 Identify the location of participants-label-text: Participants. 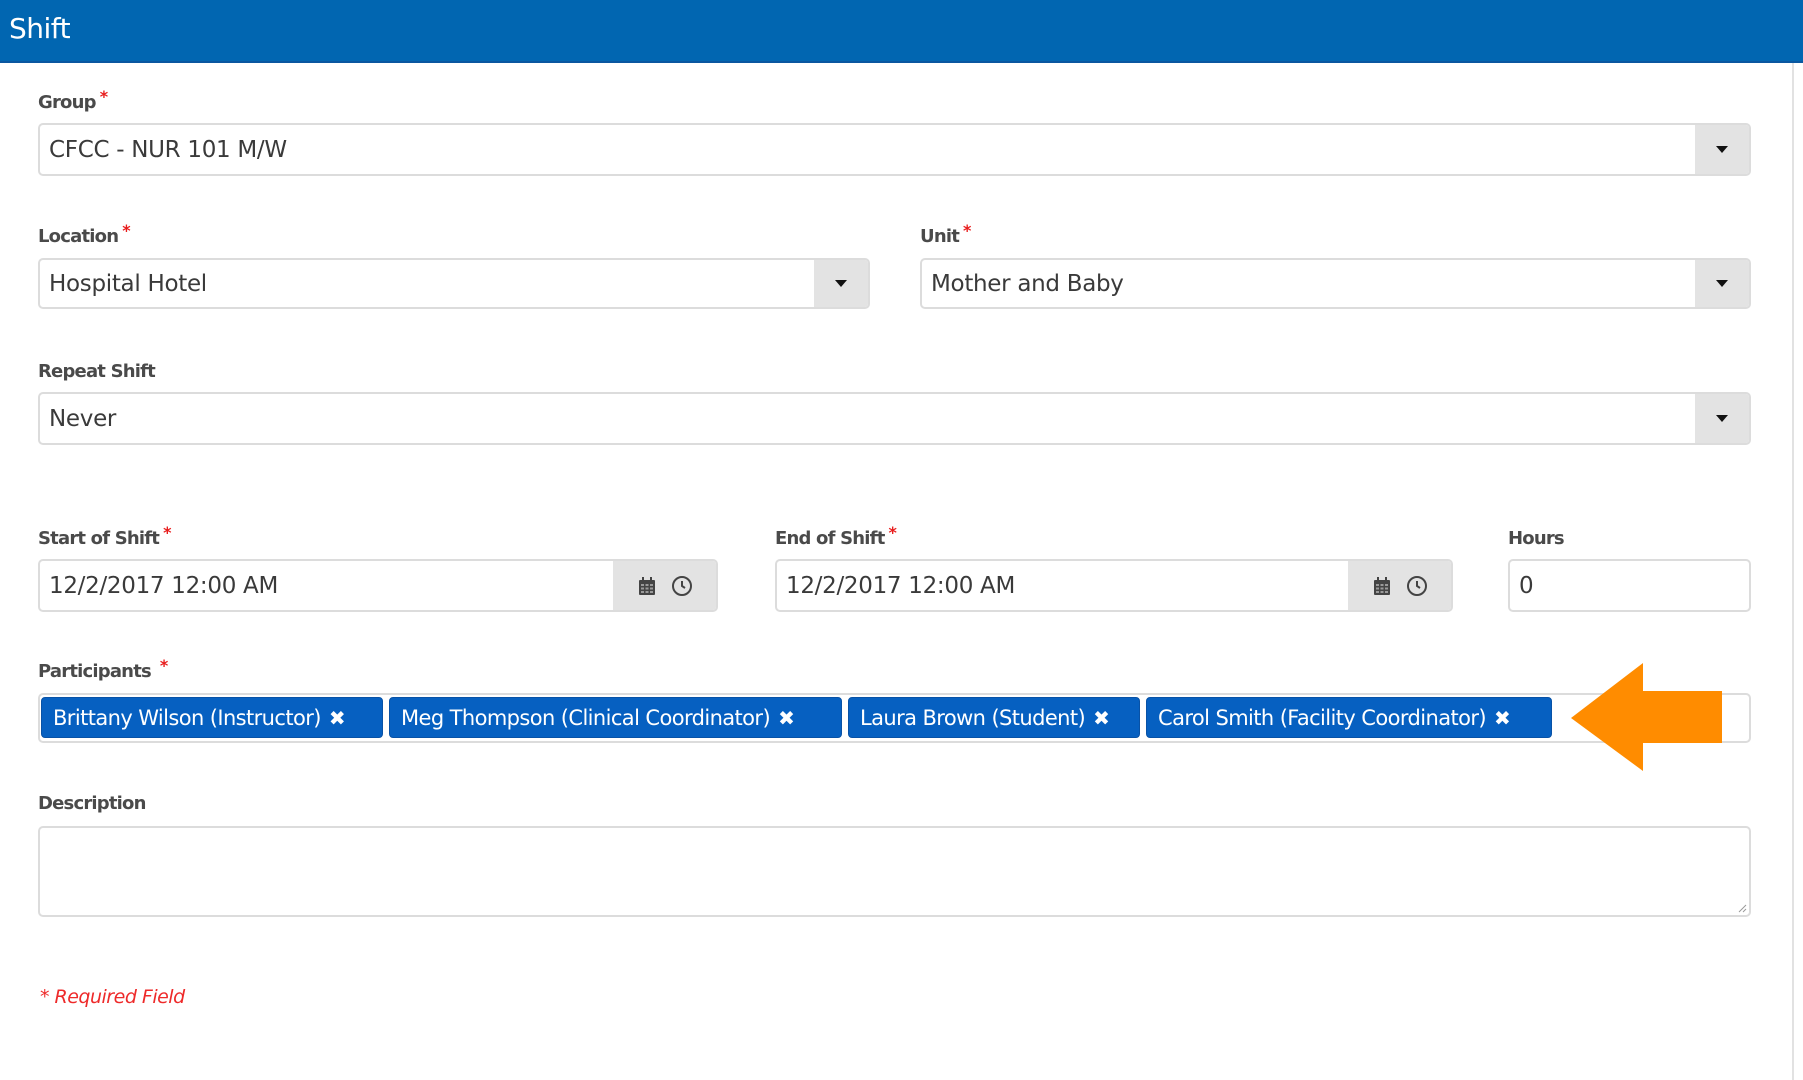
(95, 671).